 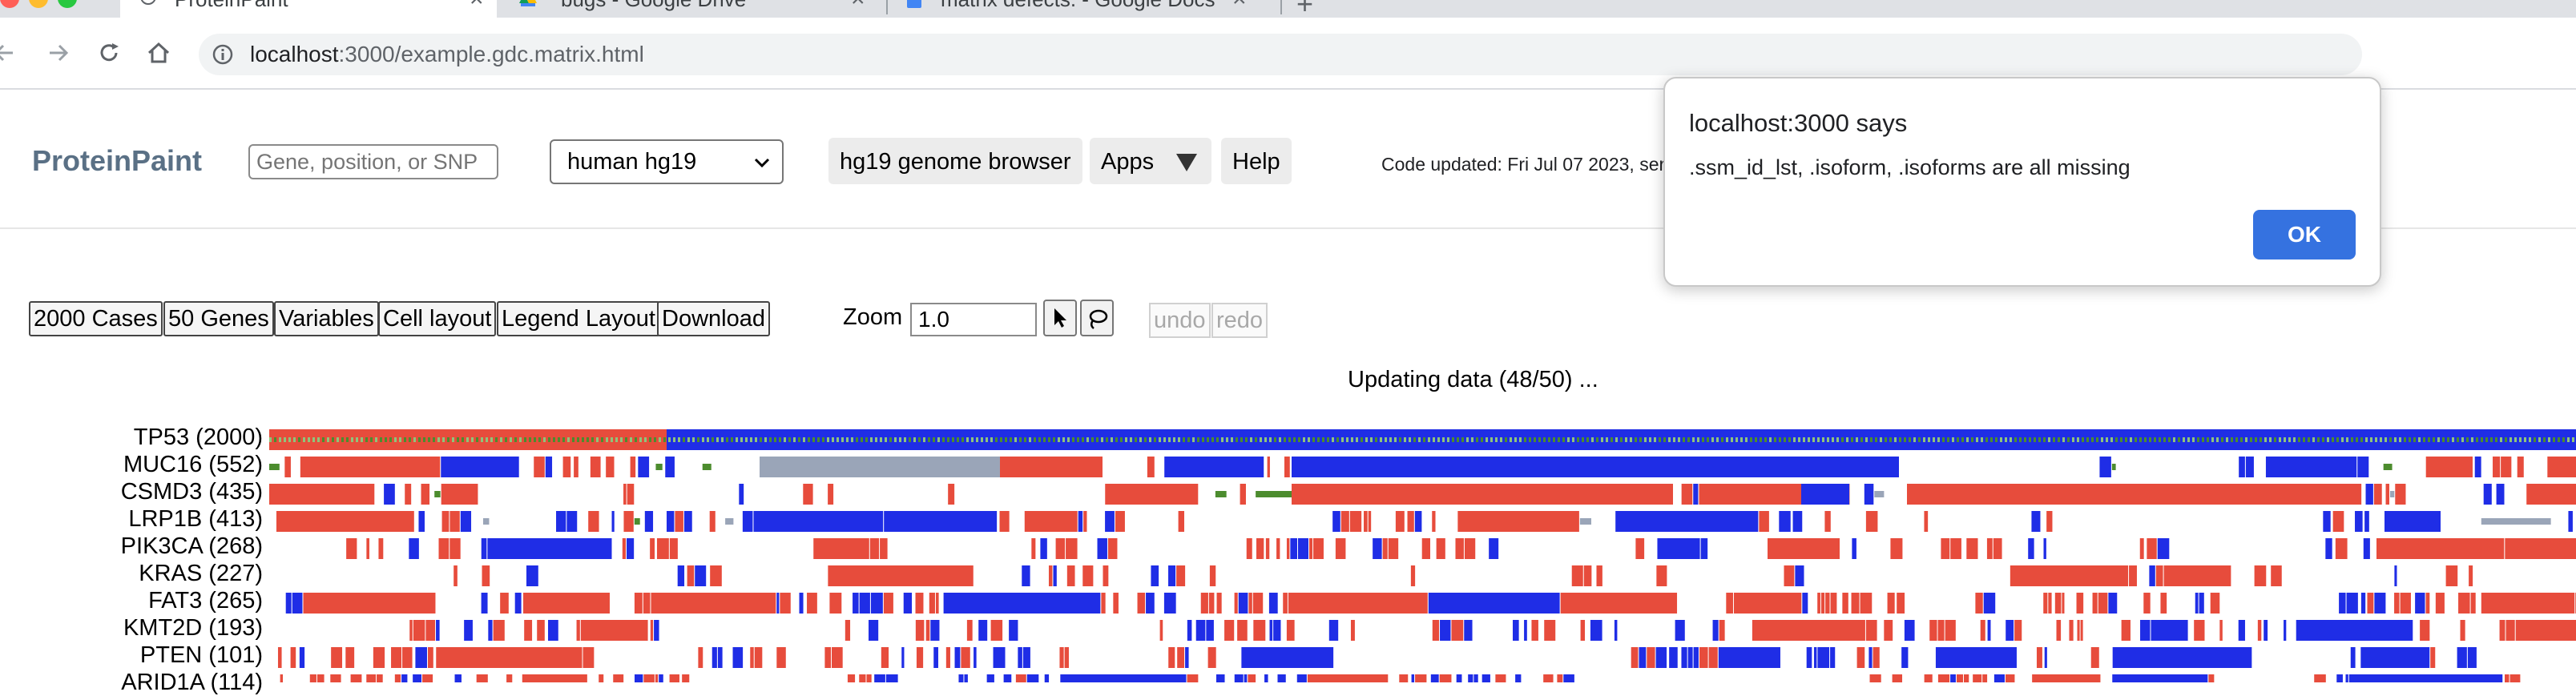 I want to click on help-button: Help, so click(x=1256, y=161).